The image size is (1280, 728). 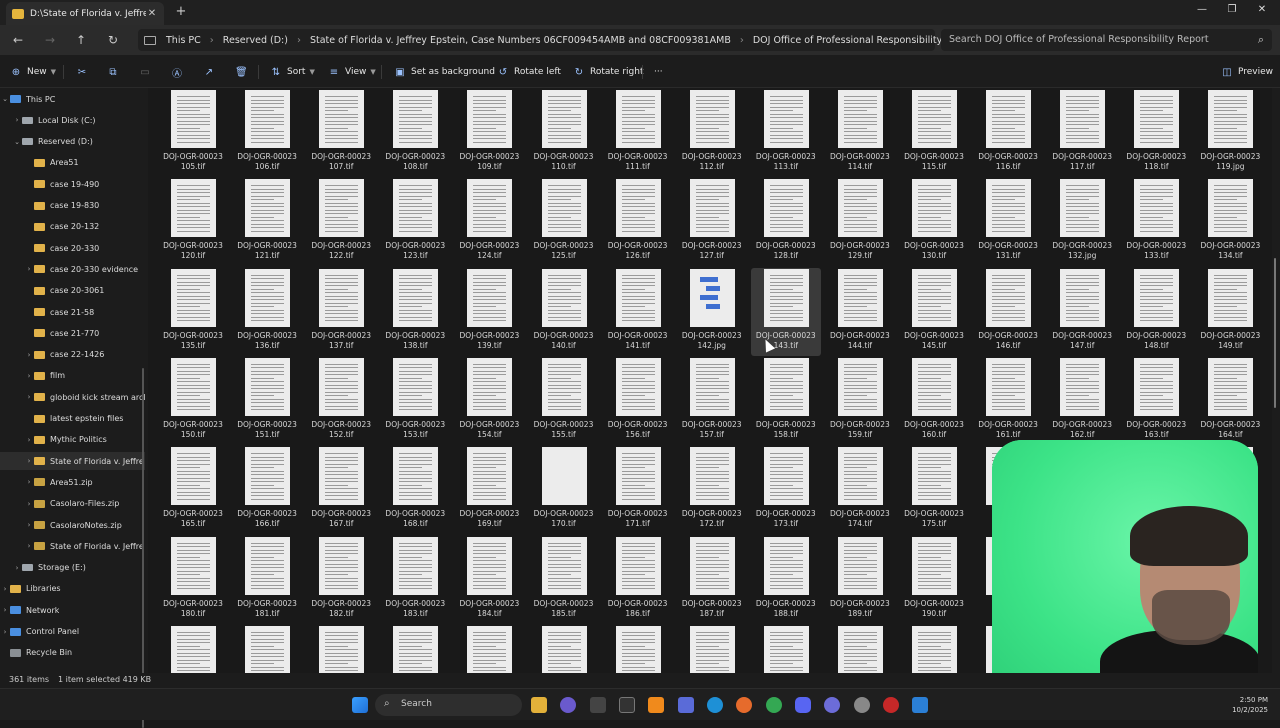 What do you see at coordinates (72, 184) in the screenshot?
I see `nav-tree-item: case 19-490` at bounding box center [72, 184].